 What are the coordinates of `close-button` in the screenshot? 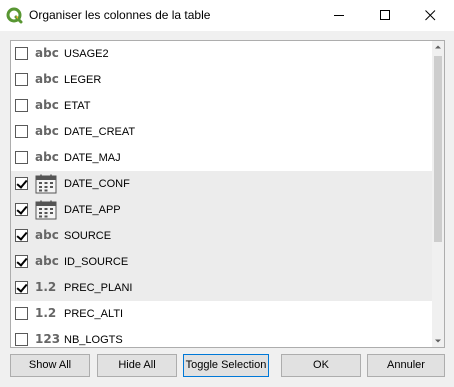 It's located at (431, 15).